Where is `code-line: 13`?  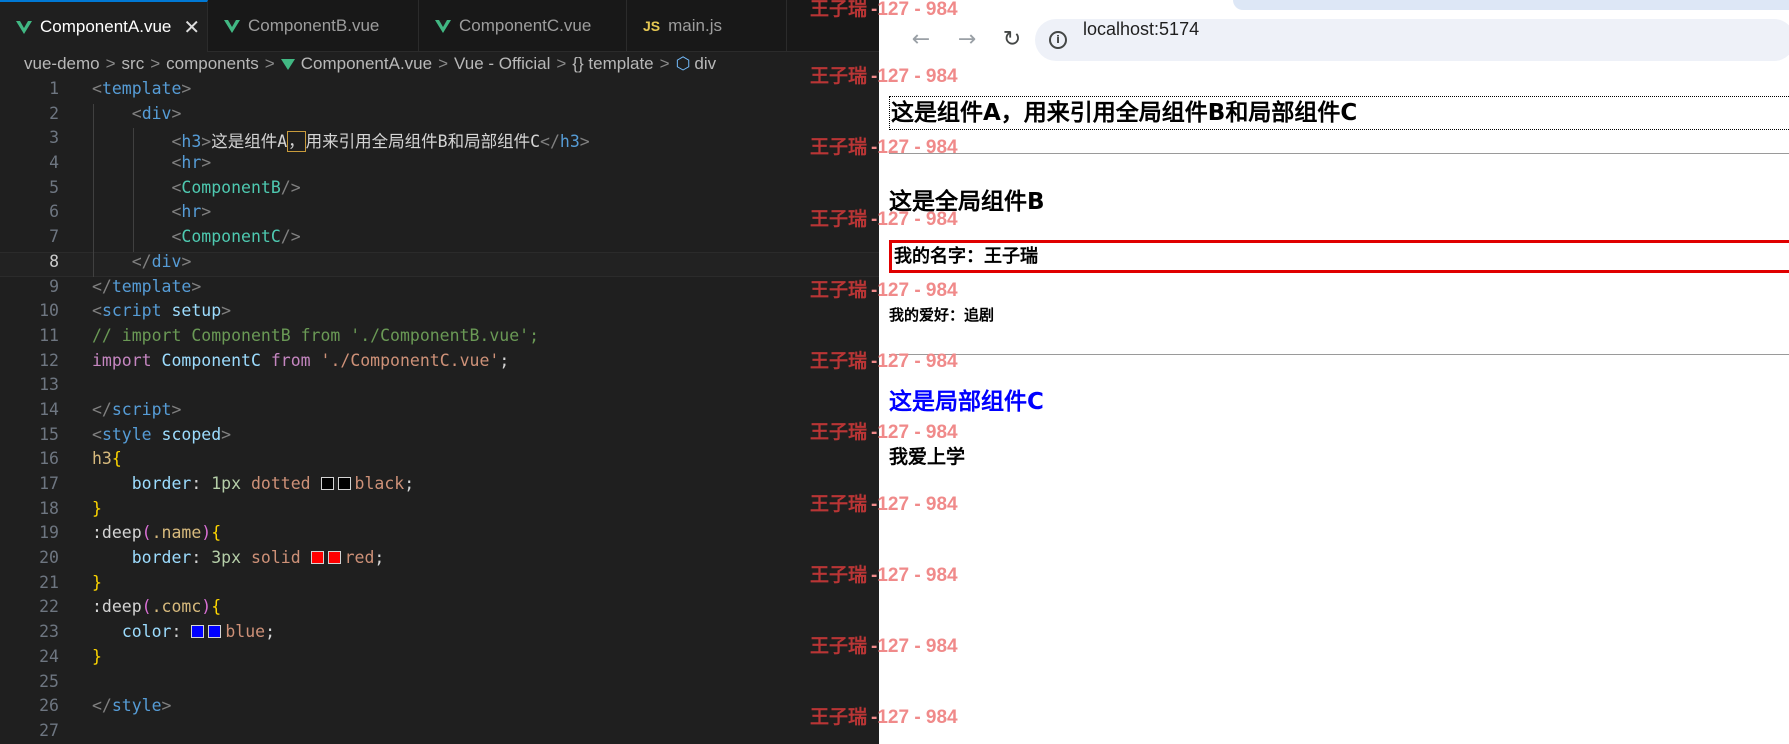
code-line: 13 is located at coordinates (439, 387).